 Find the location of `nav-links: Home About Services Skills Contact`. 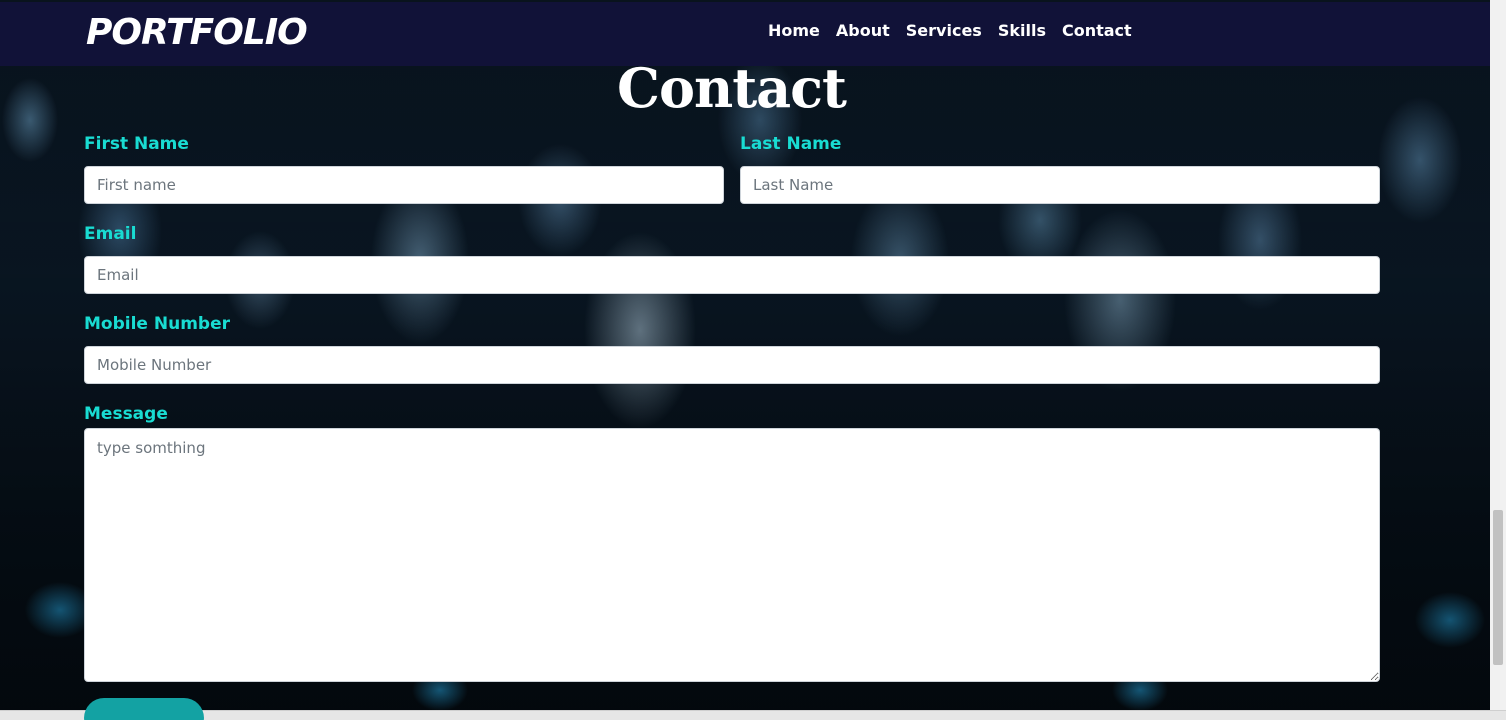

nav-links: Home About Services Skills Contact is located at coordinates (950, 30).